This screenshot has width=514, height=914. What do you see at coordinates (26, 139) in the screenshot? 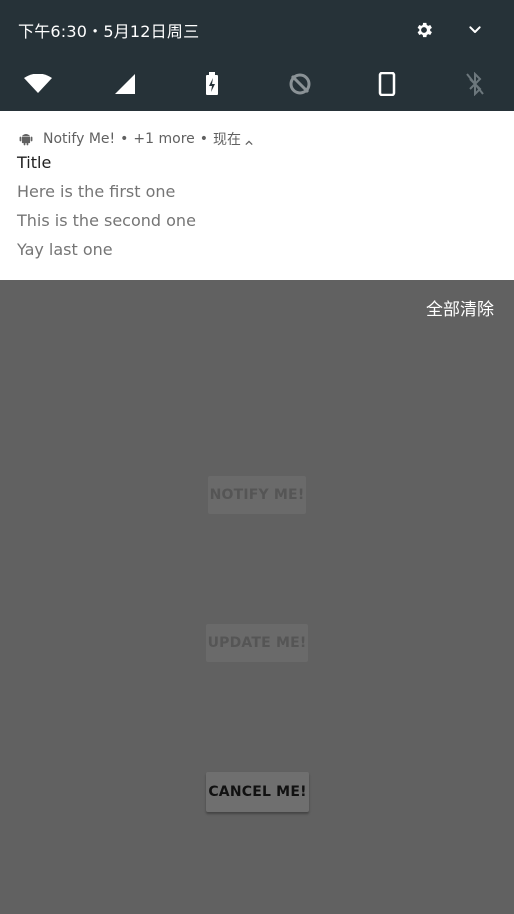
I see `android-icon` at bounding box center [26, 139].